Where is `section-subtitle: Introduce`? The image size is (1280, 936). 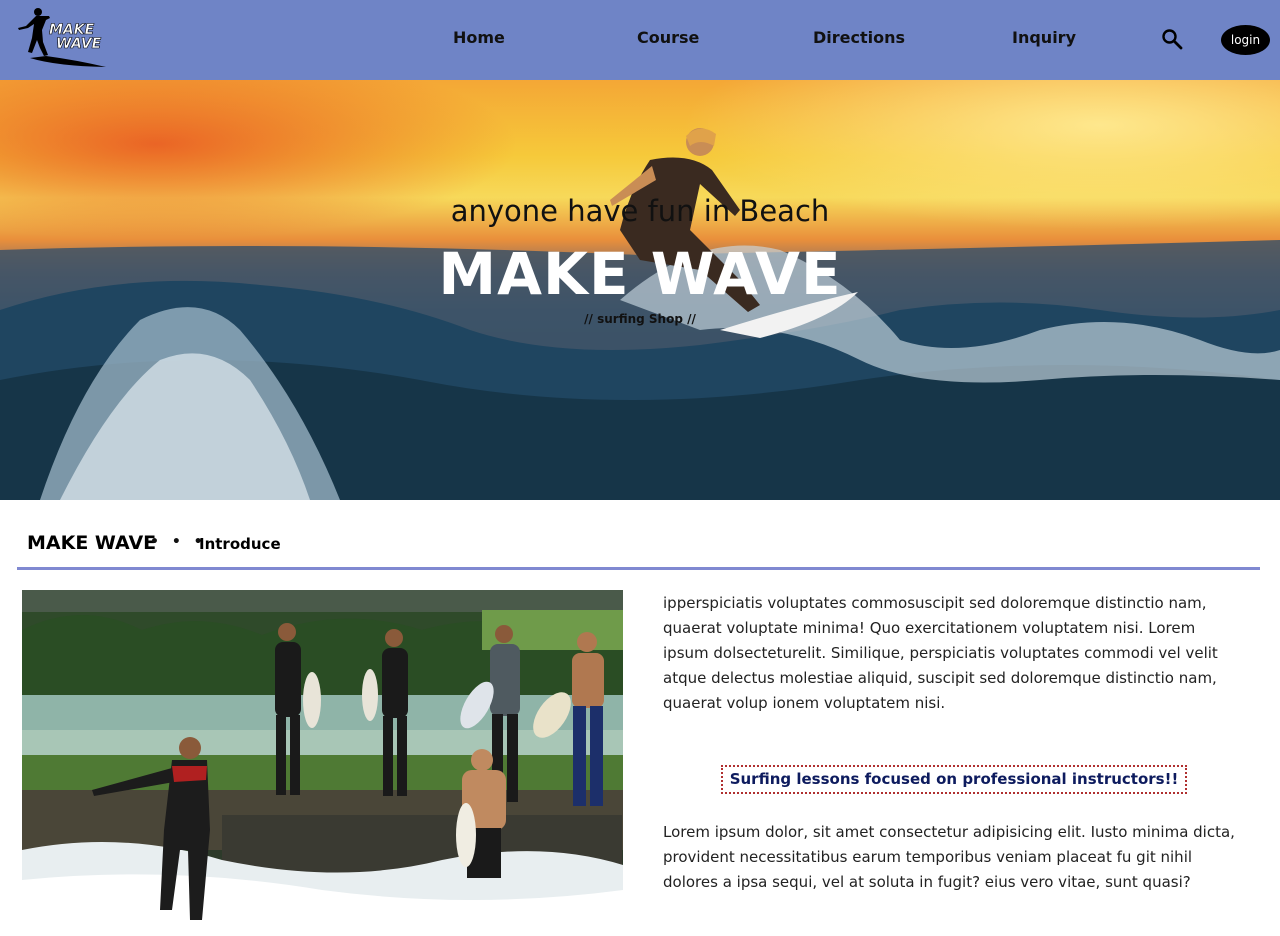 section-subtitle: Introduce is located at coordinates (240, 544).